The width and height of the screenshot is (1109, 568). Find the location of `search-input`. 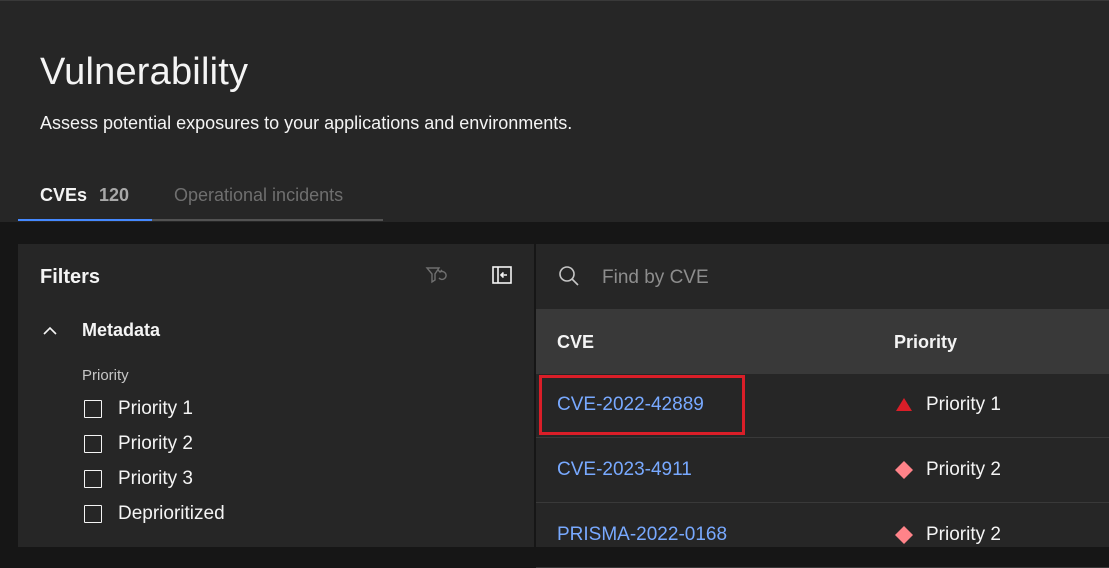

search-input is located at coordinates (842, 278).